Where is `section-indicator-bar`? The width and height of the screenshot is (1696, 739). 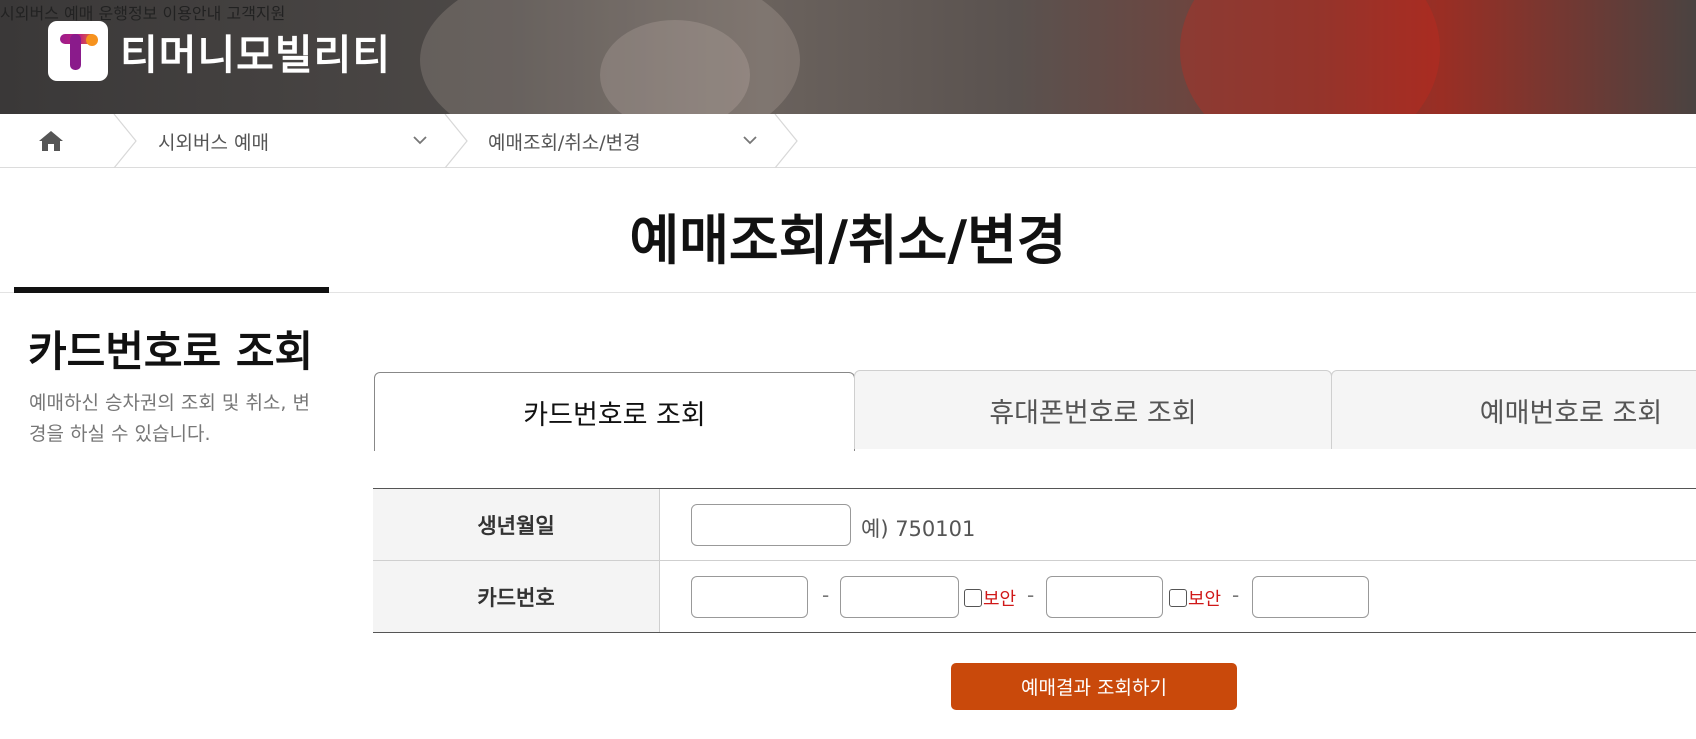
section-indicator-bar is located at coordinates (171, 290).